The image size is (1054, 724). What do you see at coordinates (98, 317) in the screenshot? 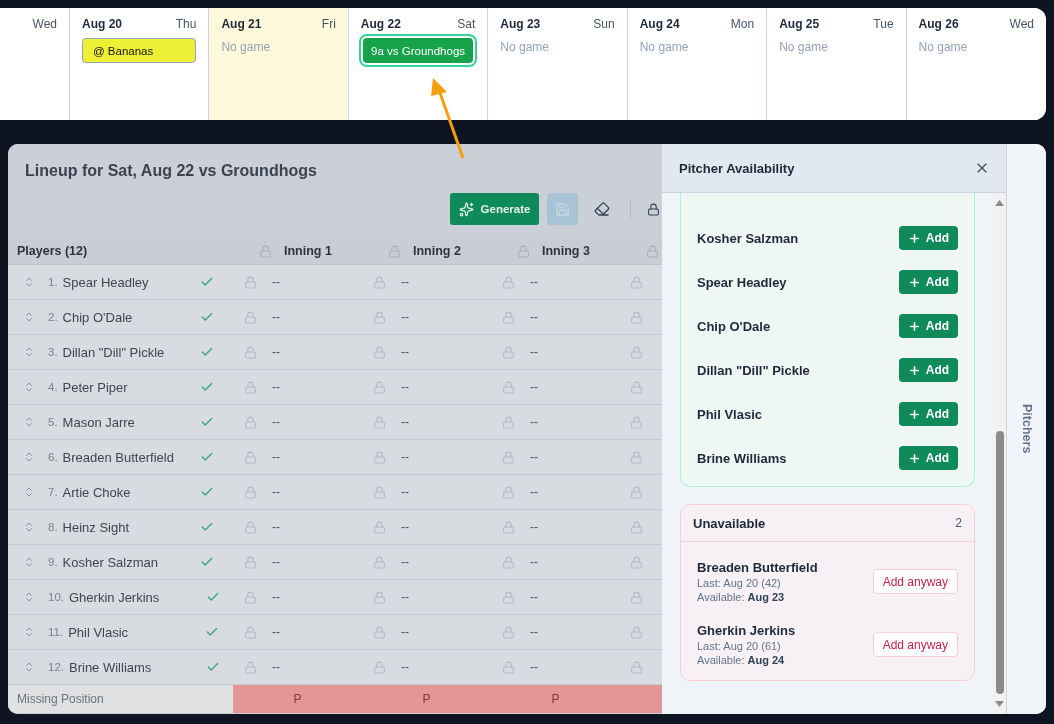
I see `player-name: Chip O'Dale` at bounding box center [98, 317].